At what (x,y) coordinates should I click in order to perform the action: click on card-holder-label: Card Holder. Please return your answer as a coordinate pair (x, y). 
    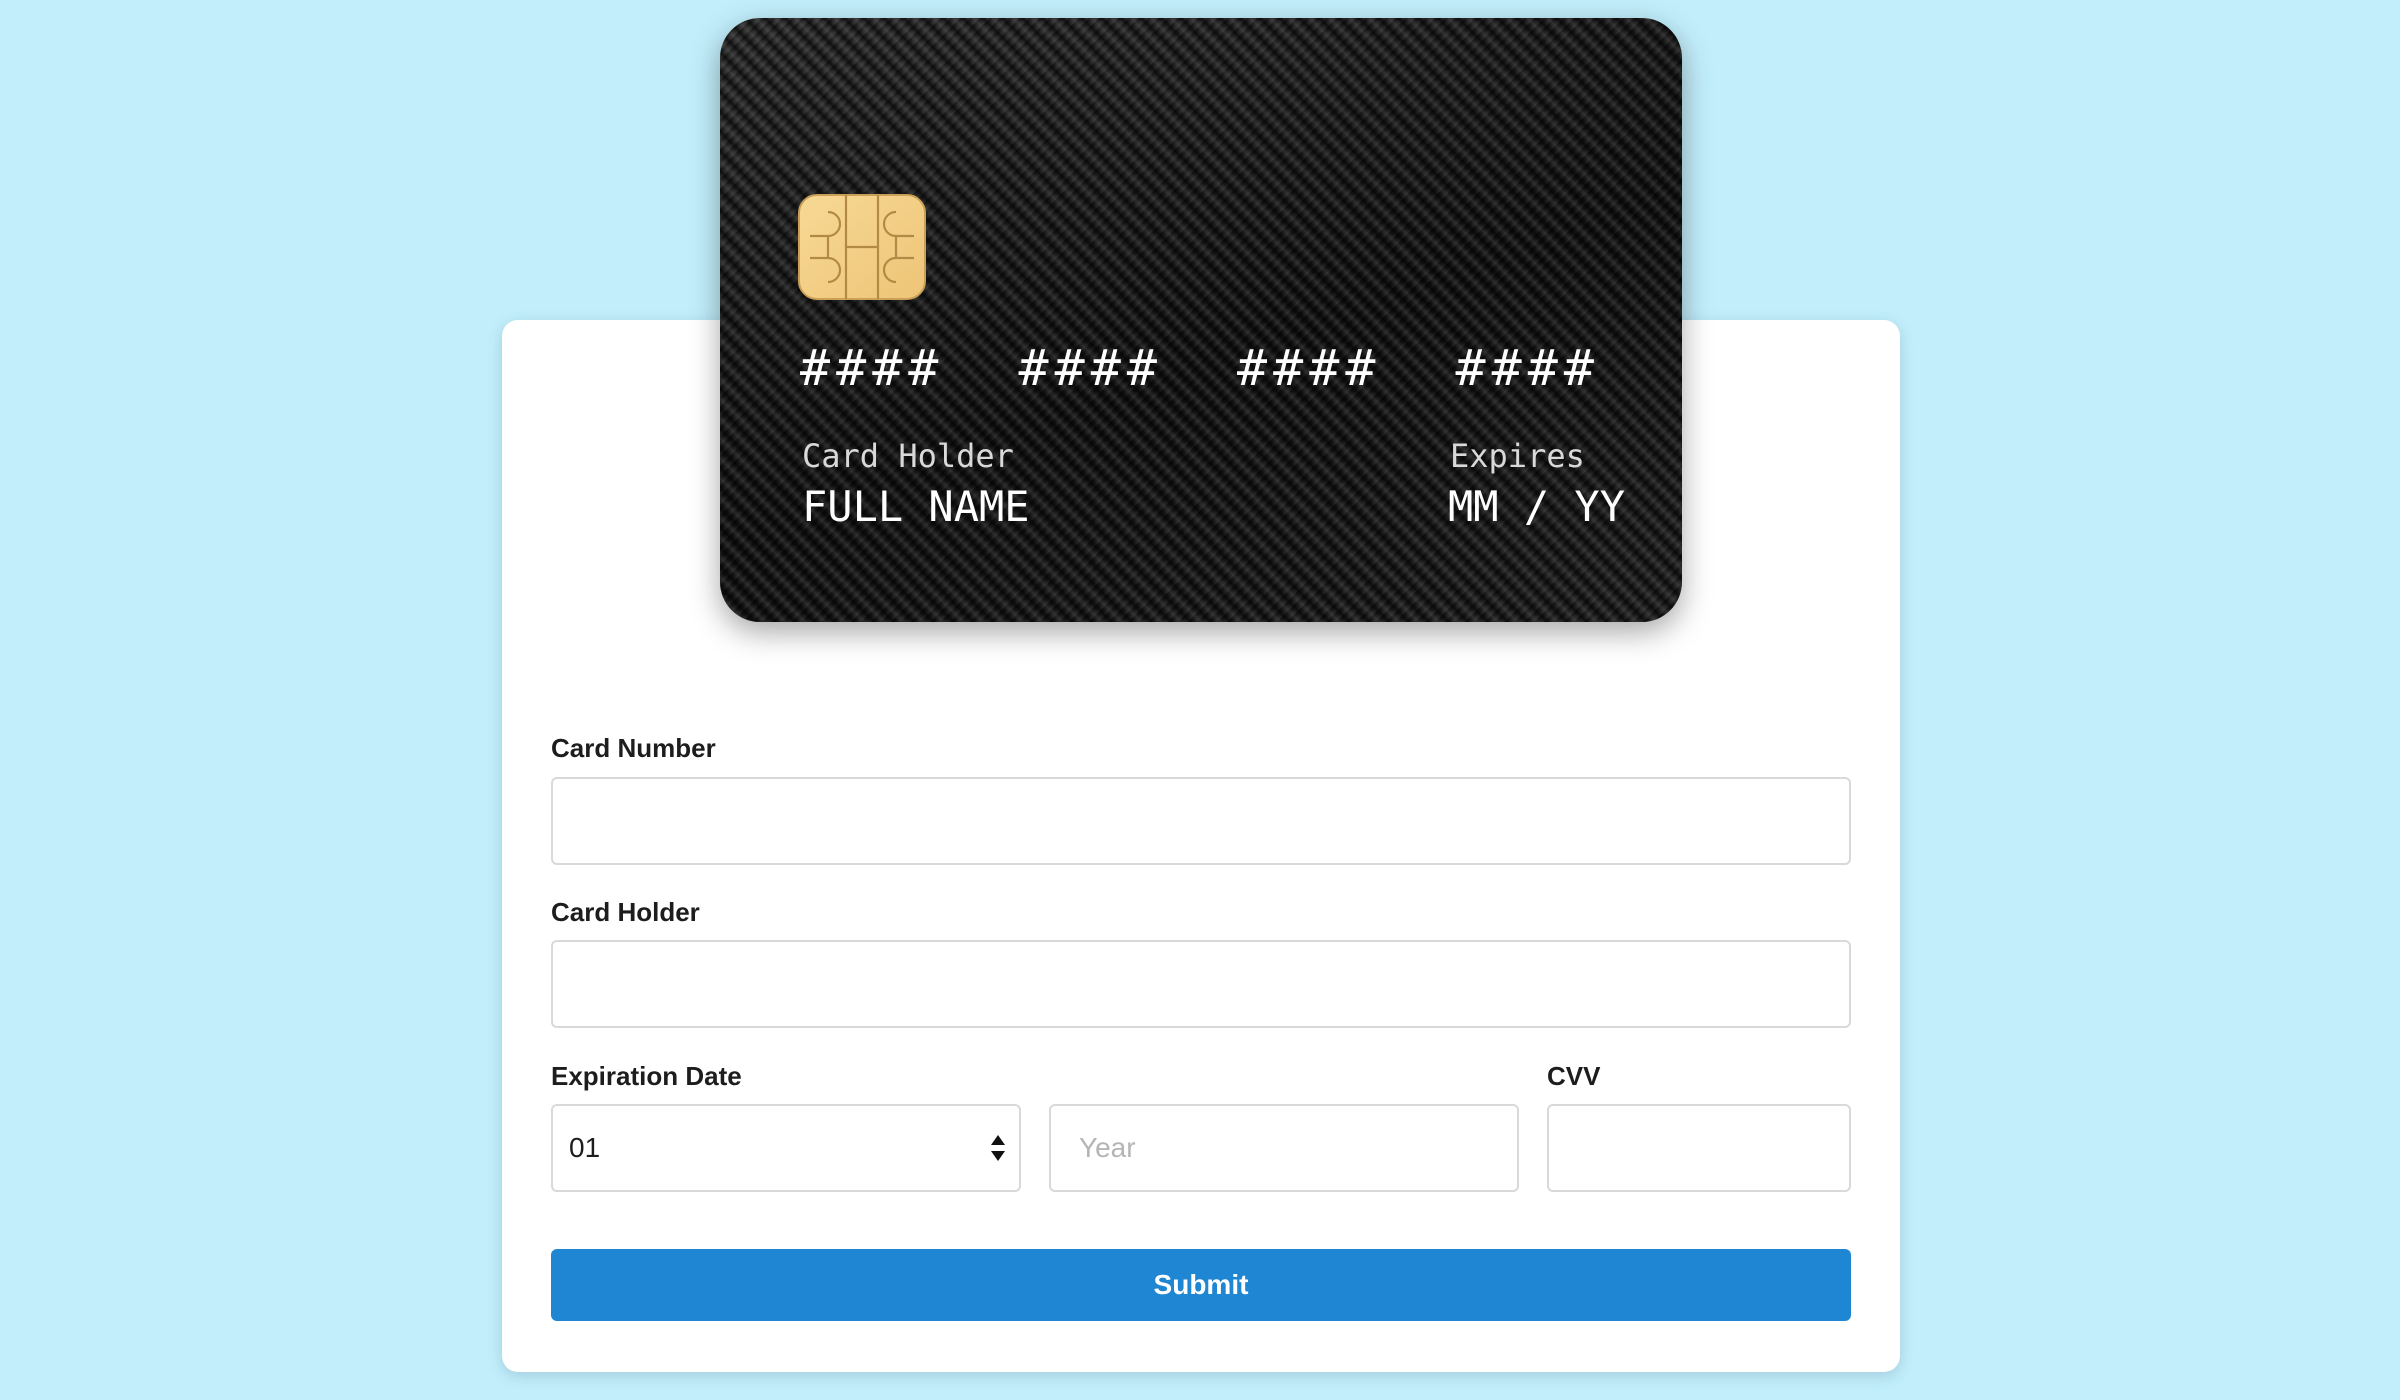
    Looking at the image, I should click on (625, 912).